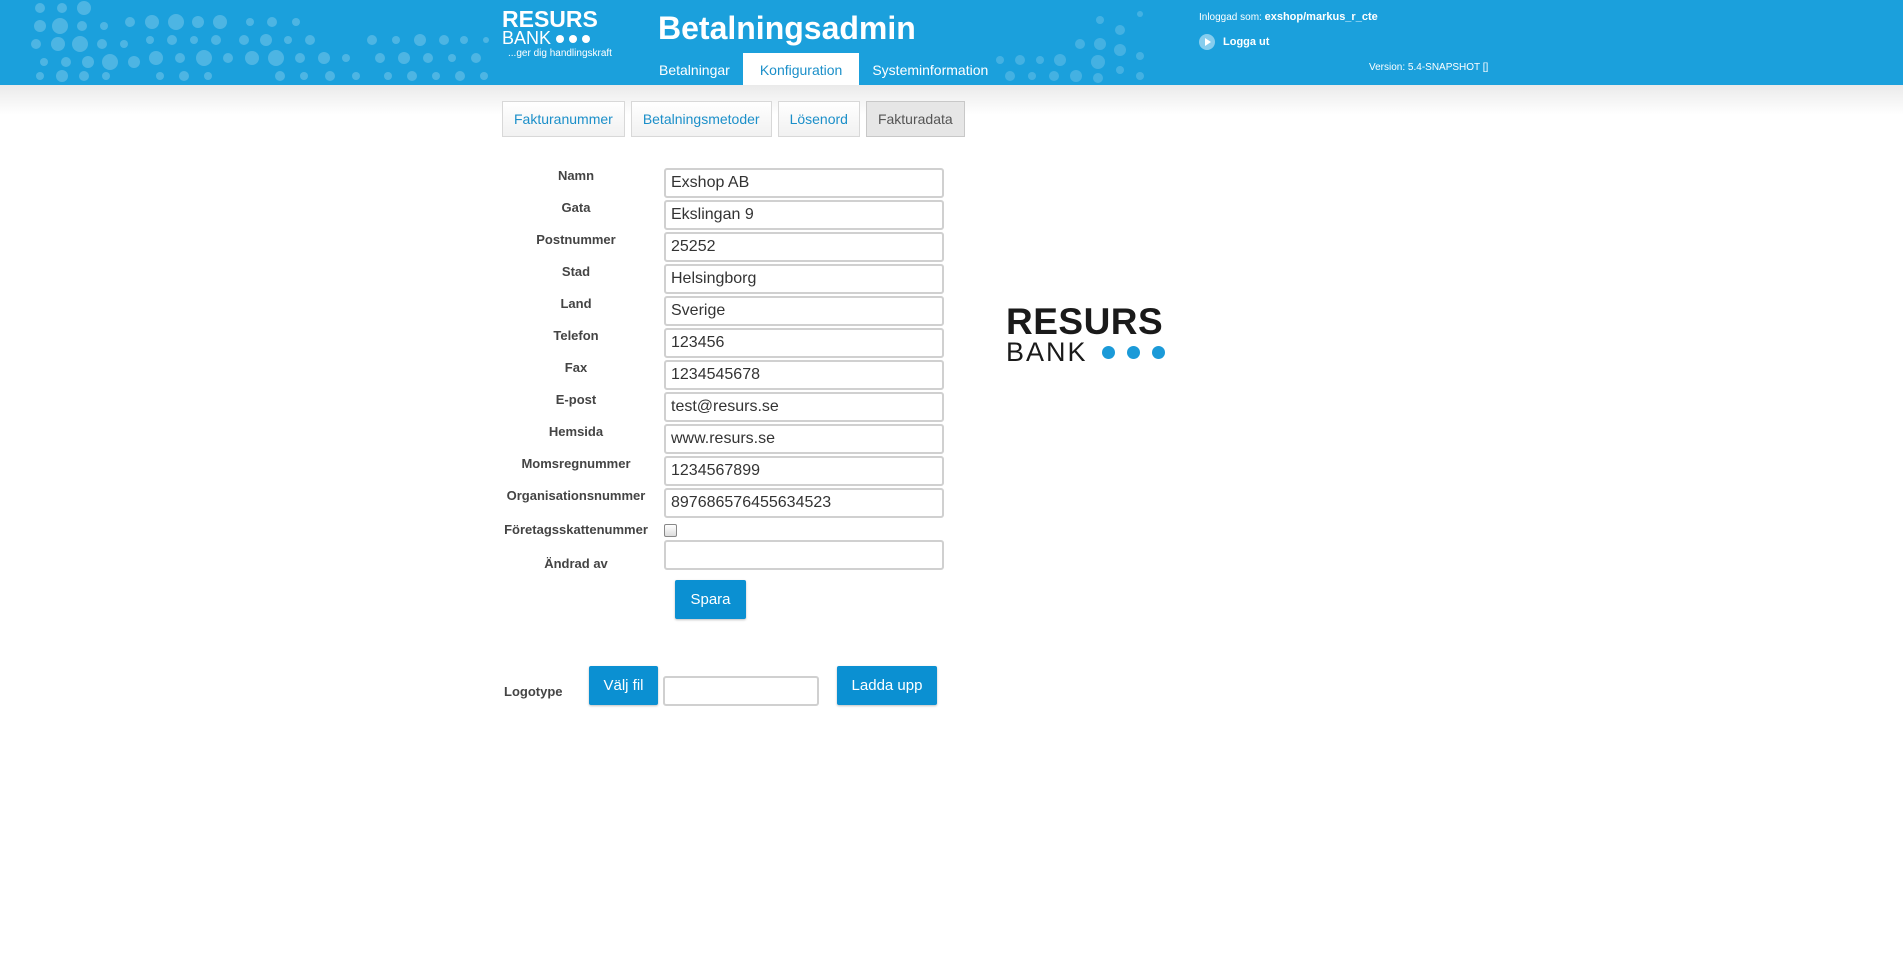 Image resolution: width=1903 pixels, height=954 pixels. Describe the element at coordinates (804, 343) in the screenshot. I see `telefon-input` at that location.